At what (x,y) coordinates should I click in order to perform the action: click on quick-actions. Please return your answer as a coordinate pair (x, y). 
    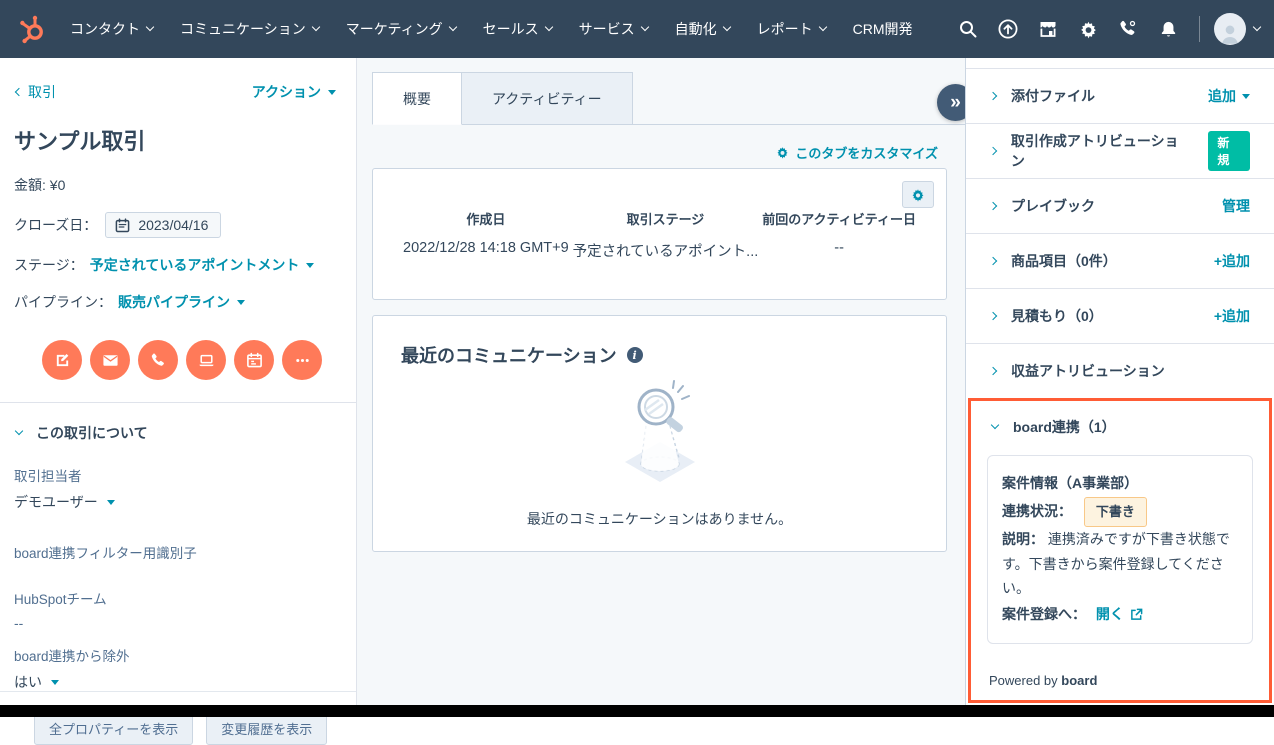
    Looking at the image, I should click on (178, 346).